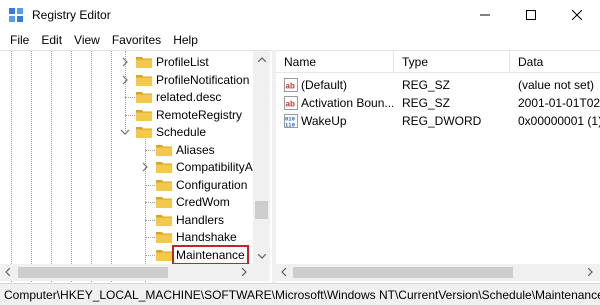 The height and width of the screenshot is (305, 600). Describe the element at coordinates (559, 121) in the screenshot. I see `value-data: 0x00000001 (1)` at that location.